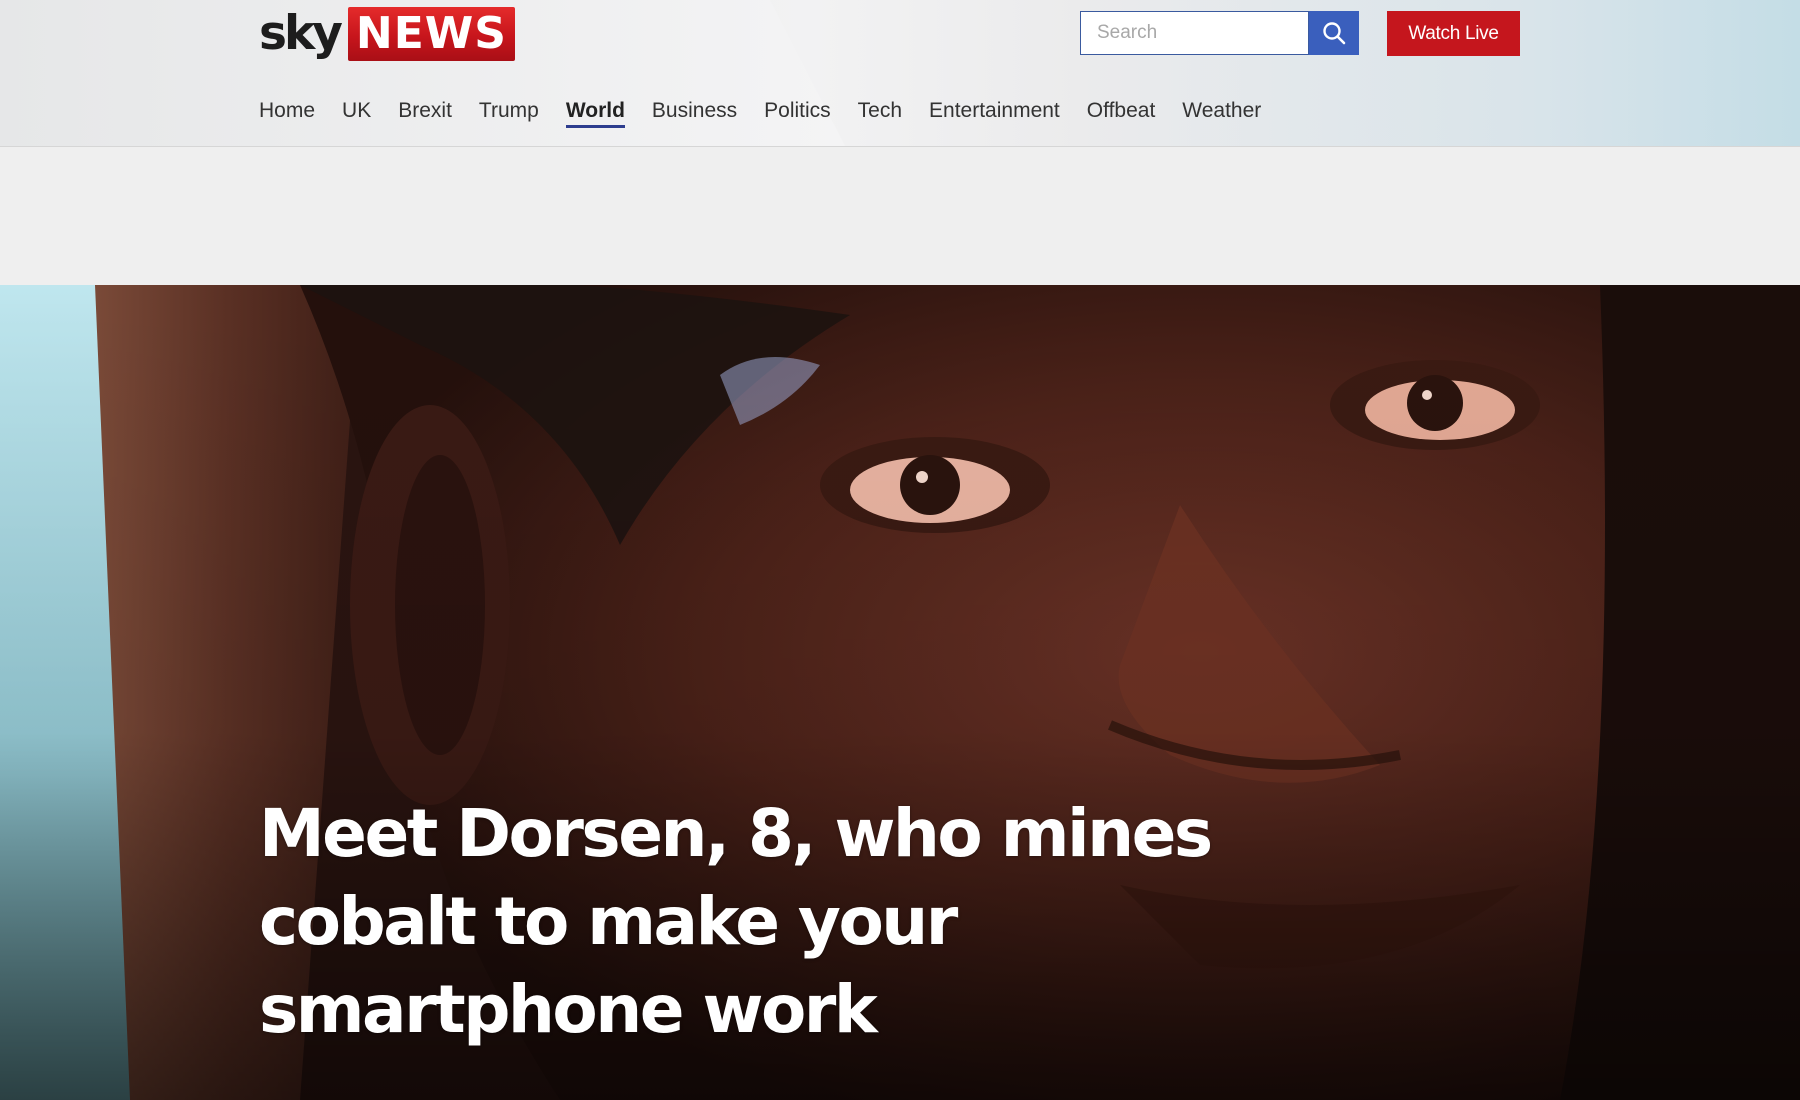 This screenshot has width=1800, height=1100. Describe the element at coordinates (1194, 33) in the screenshot. I see `search-input` at that location.